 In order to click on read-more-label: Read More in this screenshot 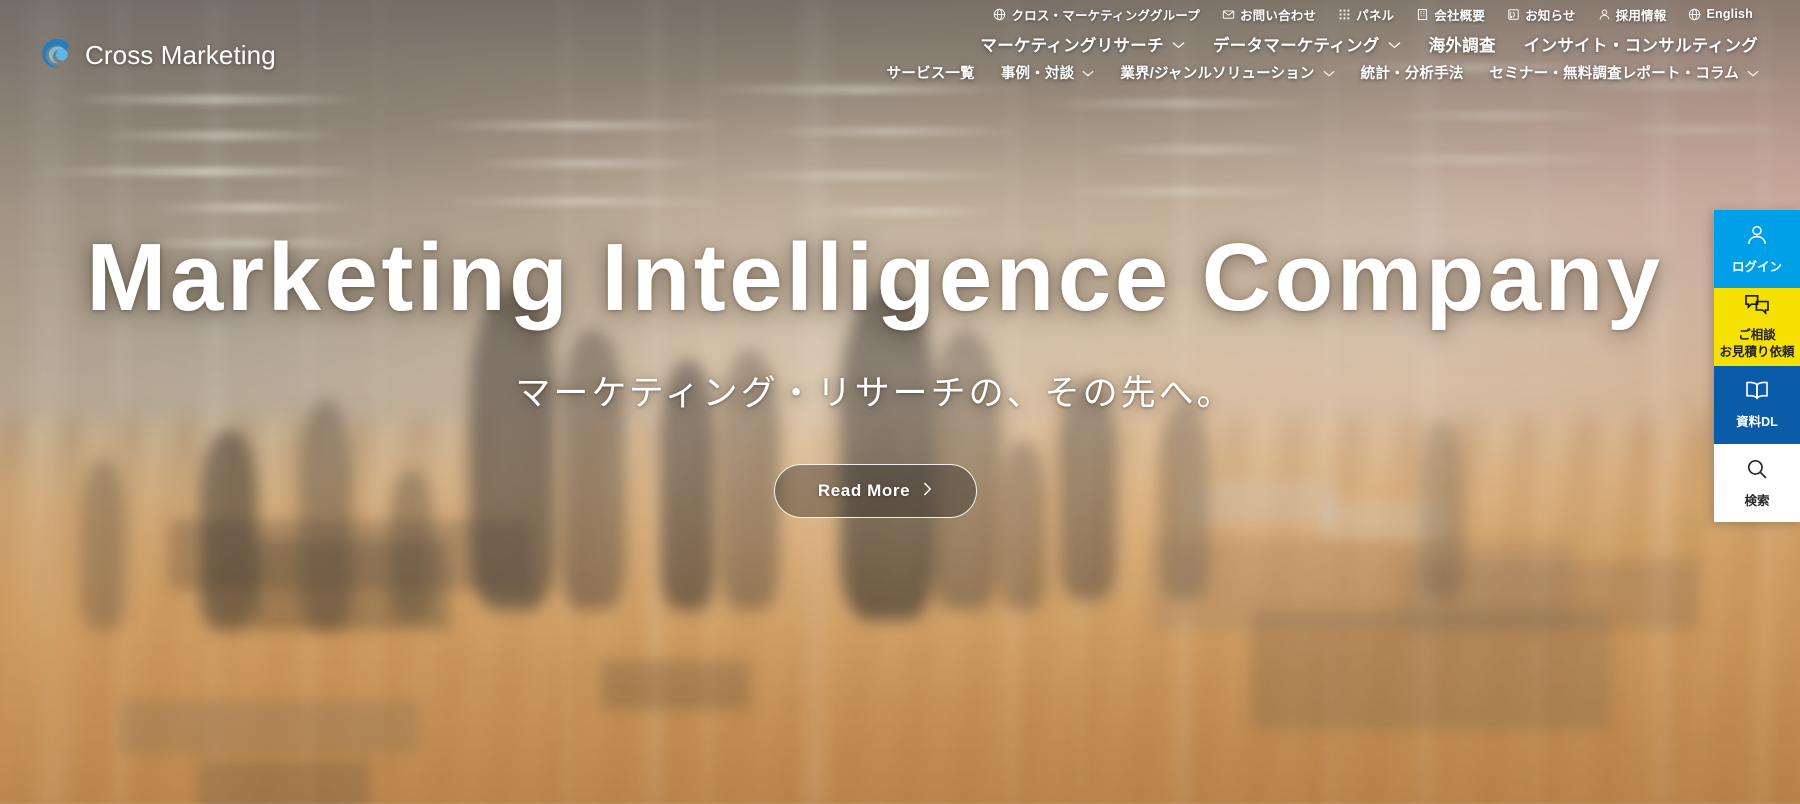, I will do `click(864, 490)`.